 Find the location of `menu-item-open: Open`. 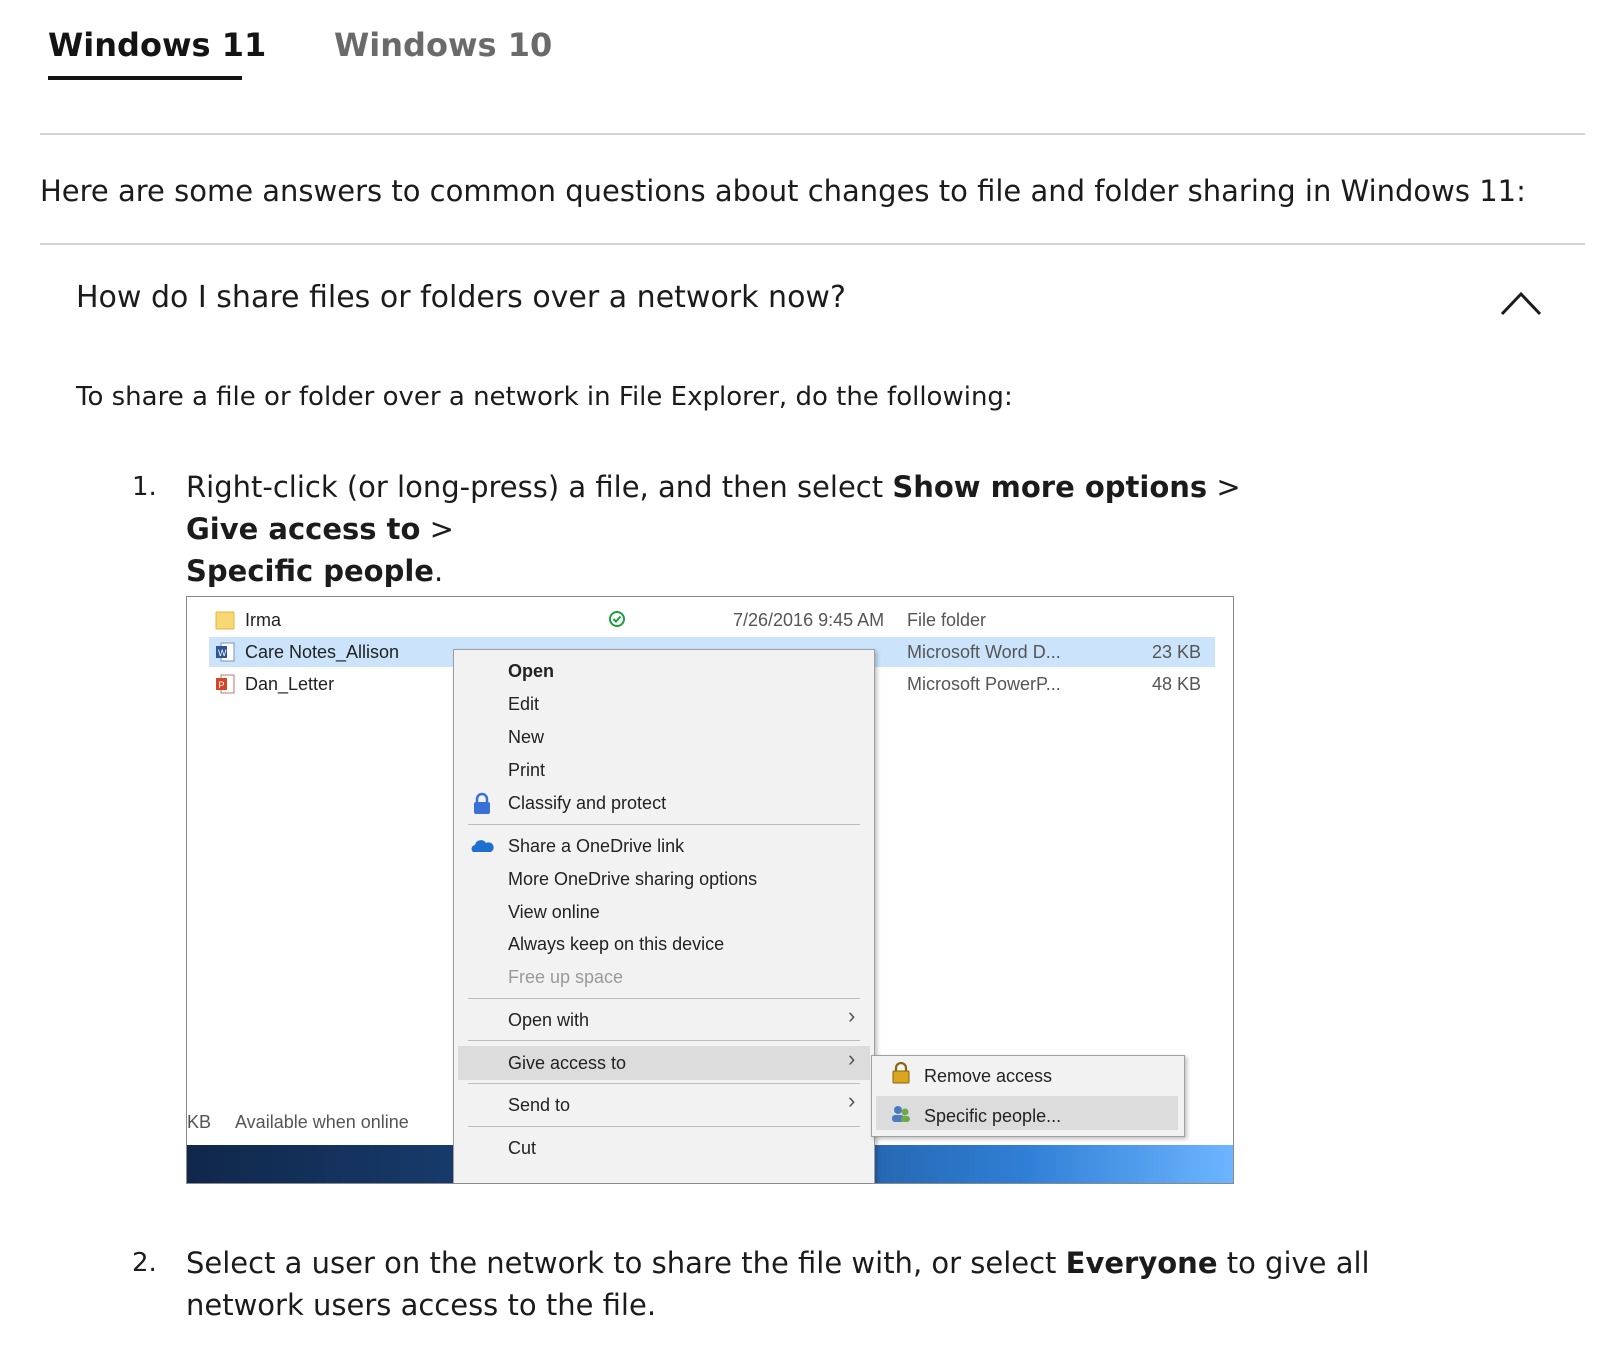

menu-item-open: Open is located at coordinates (531, 671).